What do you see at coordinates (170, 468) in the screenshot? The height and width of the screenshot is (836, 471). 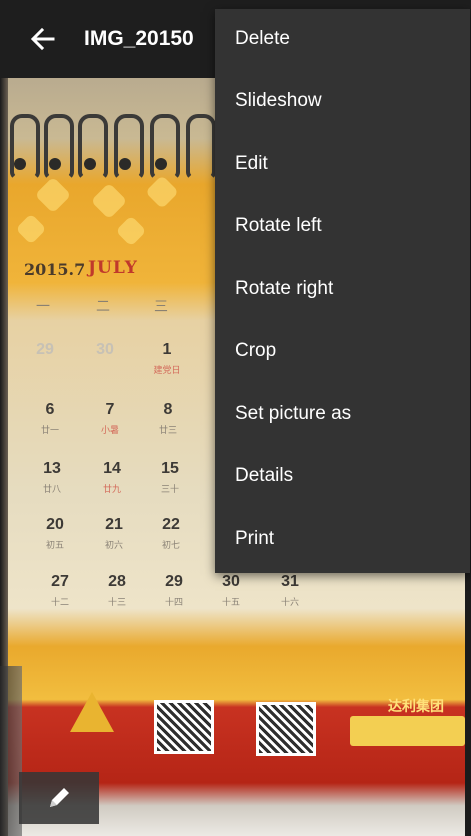 I see `calendar-day: 15` at bounding box center [170, 468].